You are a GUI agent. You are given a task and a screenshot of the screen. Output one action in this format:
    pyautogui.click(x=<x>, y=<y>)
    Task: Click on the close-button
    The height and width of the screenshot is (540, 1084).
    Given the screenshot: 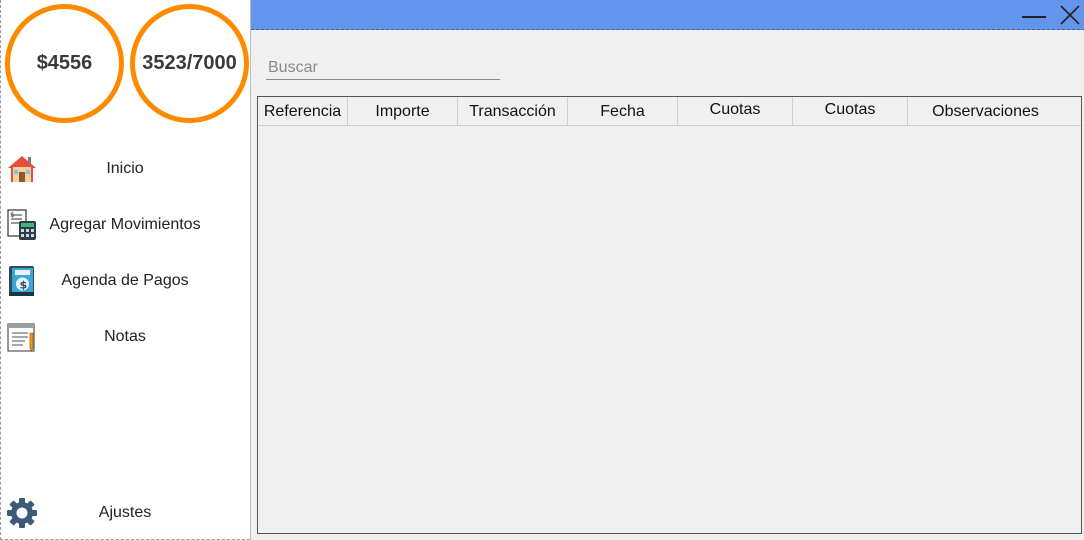 What is the action you would take?
    pyautogui.click(x=1070, y=15)
    